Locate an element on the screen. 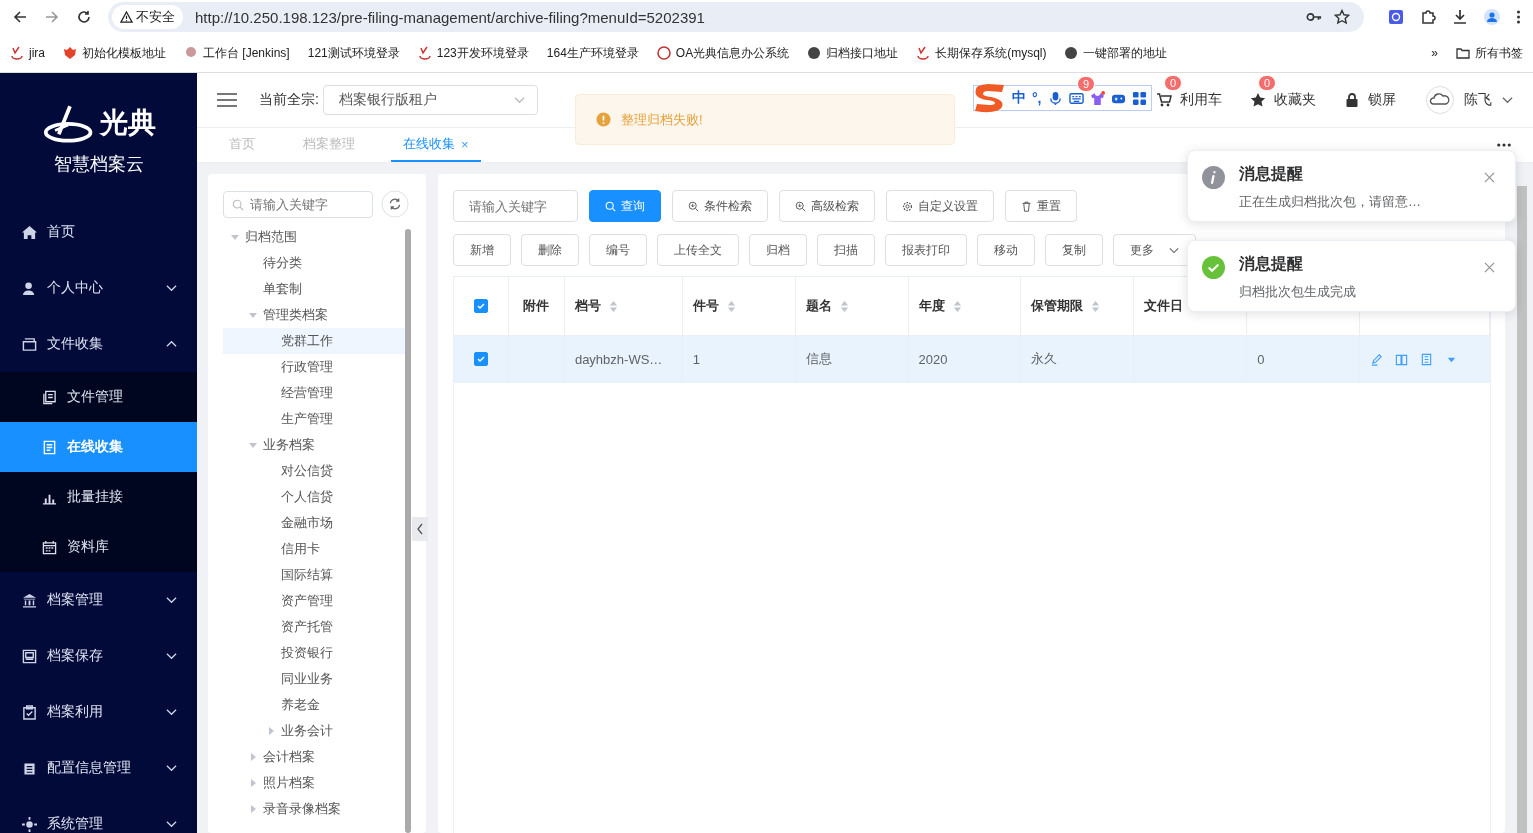 This screenshot has width=1533, height=833. table-row: dayhbzh-WS… 1 信息 2020 永久 0 is located at coordinates (972, 359).